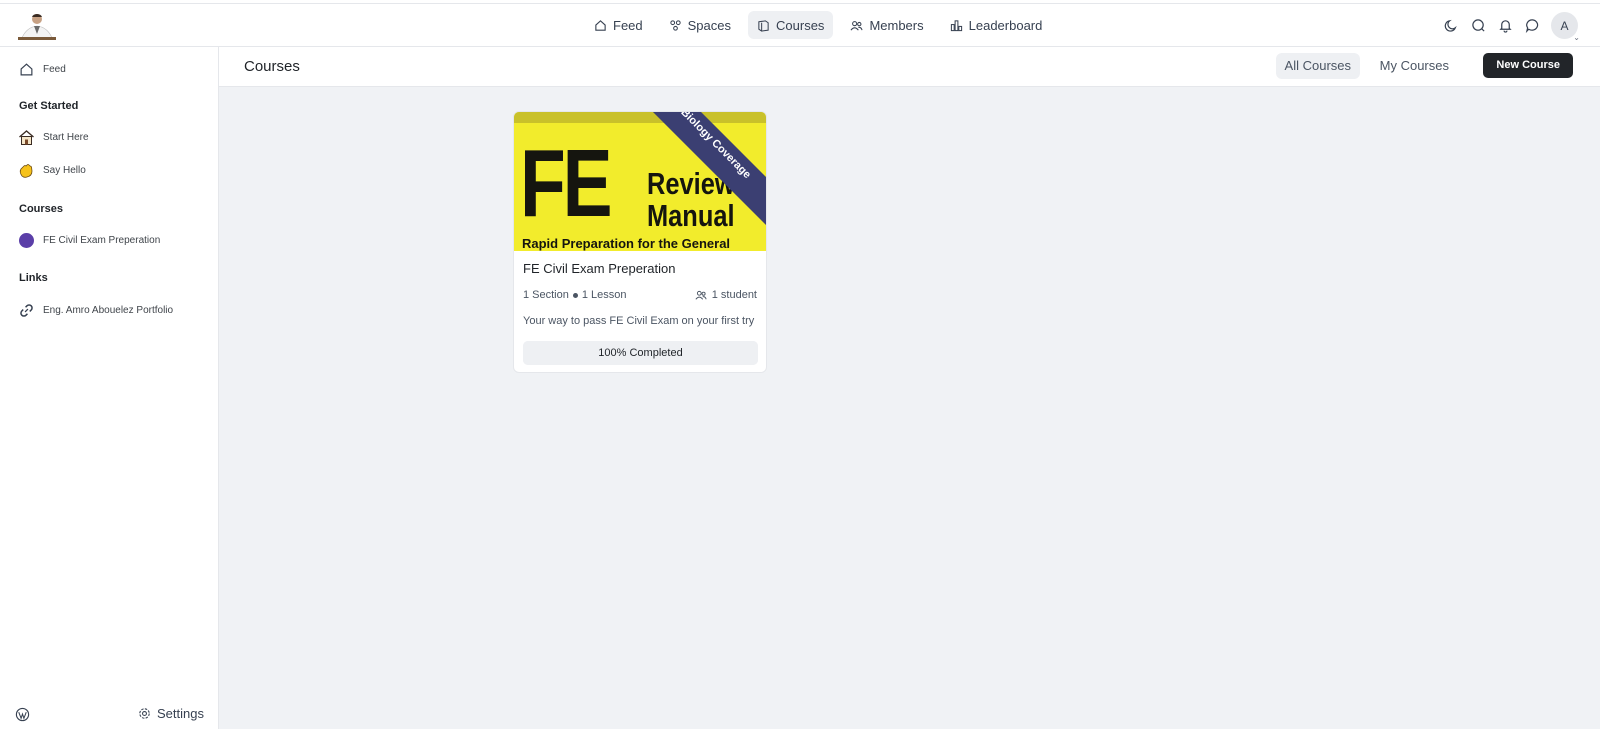 The width and height of the screenshot is (1600, 729). What do you see at coordinates (54, 69) in the screenshot?
I see `sidebar-item-label: Feed` at bounding box center [54, 69].